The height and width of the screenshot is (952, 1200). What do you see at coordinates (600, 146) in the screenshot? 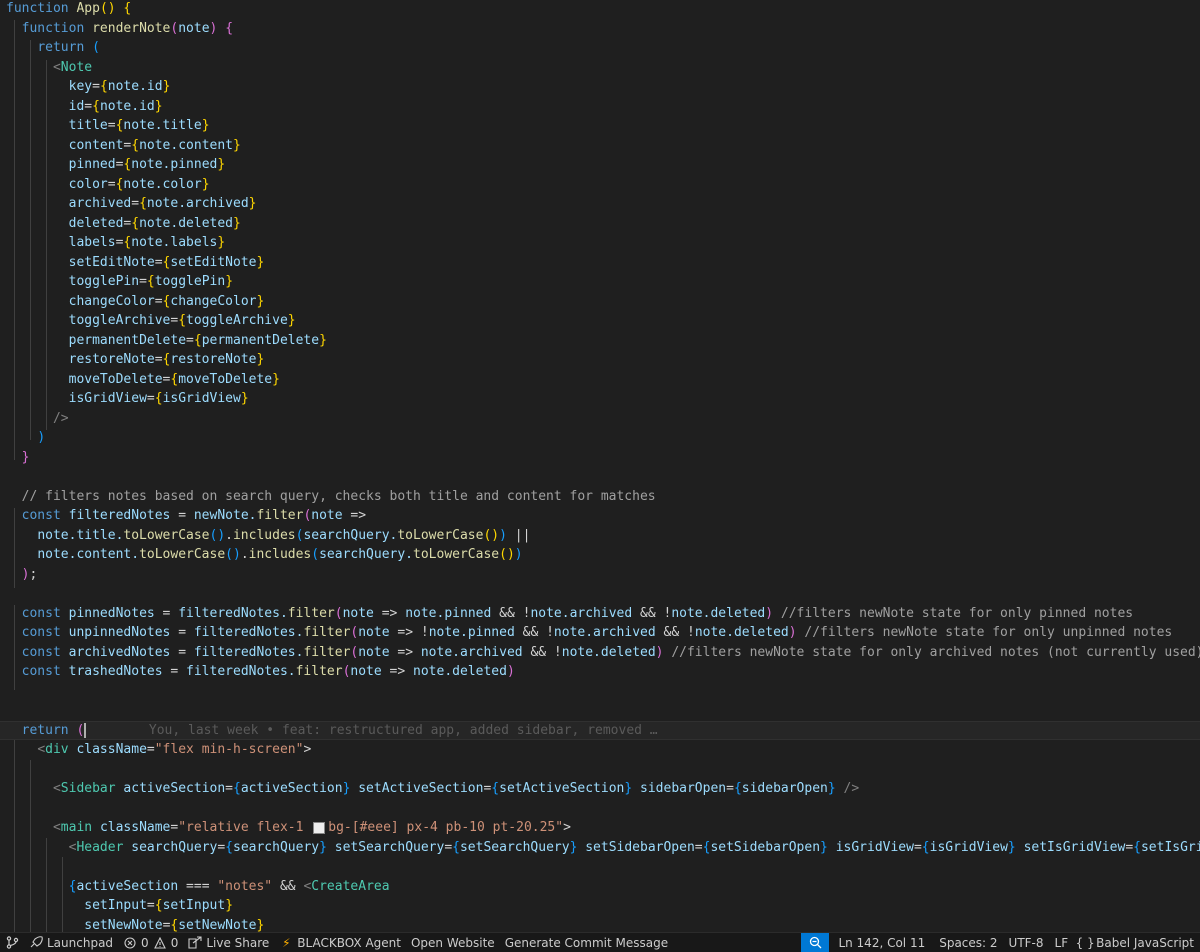
I see `code-line: content={note.content}` at bounding box center [600, 146].